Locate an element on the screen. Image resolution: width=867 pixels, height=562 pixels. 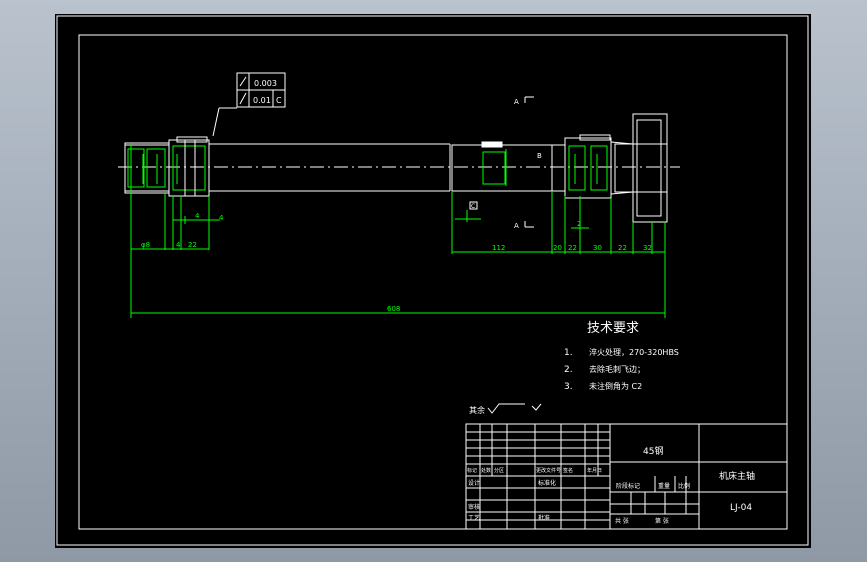
dim-left-5: 4 is located at coordinates (221, 218).